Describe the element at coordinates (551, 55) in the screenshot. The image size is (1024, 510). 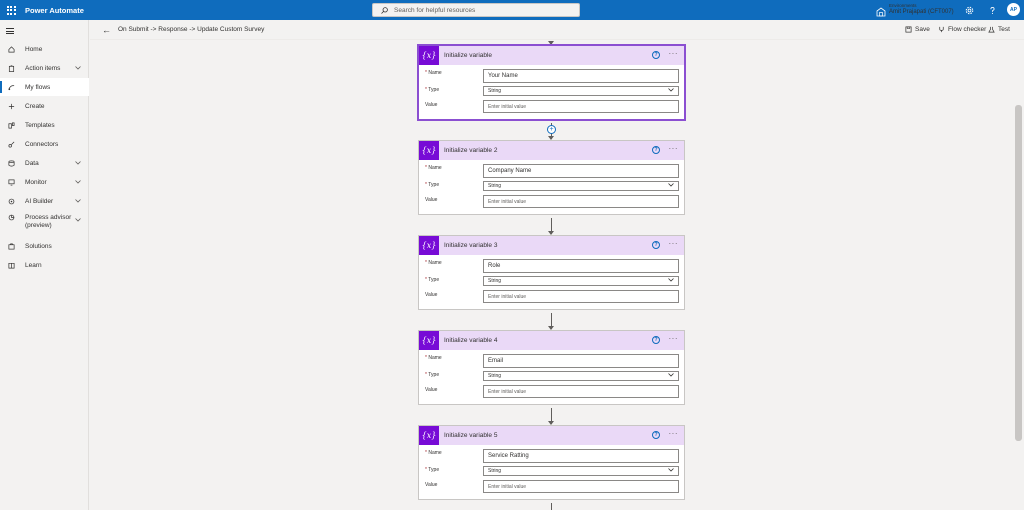
I see `card-header: {x} Initialize variable ? ···` at that location.